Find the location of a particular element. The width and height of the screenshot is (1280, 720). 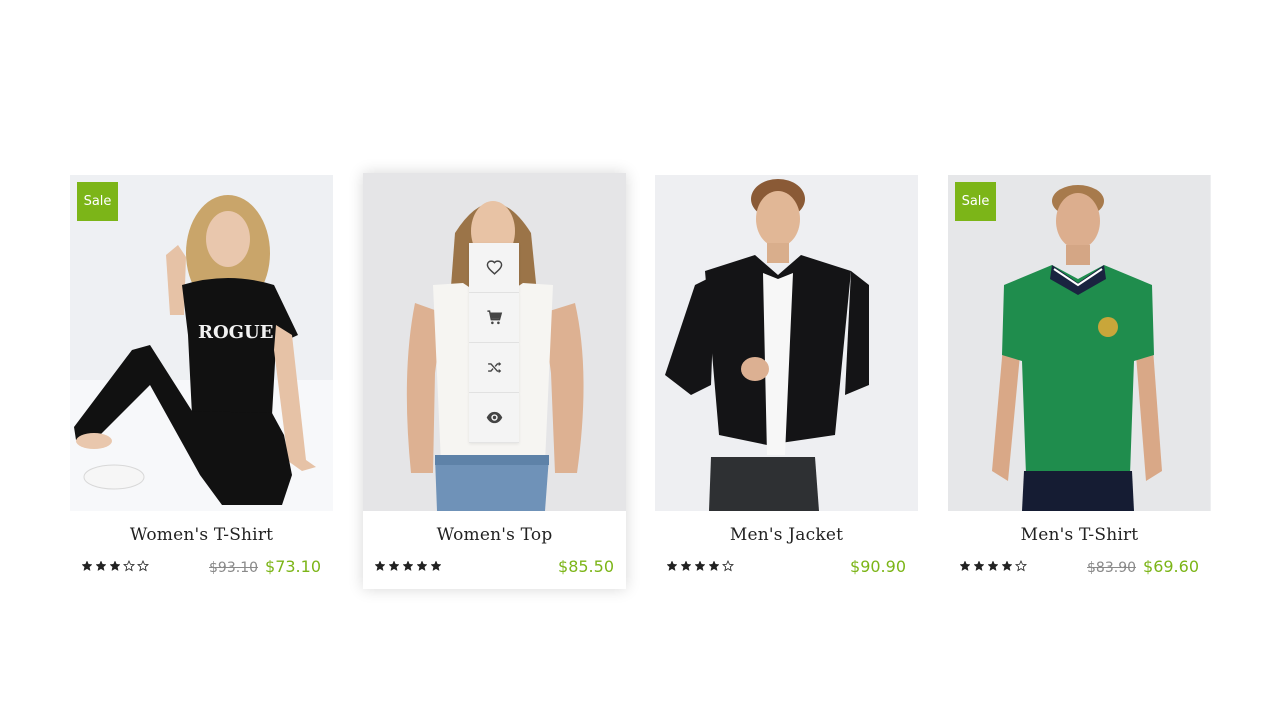

price: $90.90 is located at coordinates (878, 566).